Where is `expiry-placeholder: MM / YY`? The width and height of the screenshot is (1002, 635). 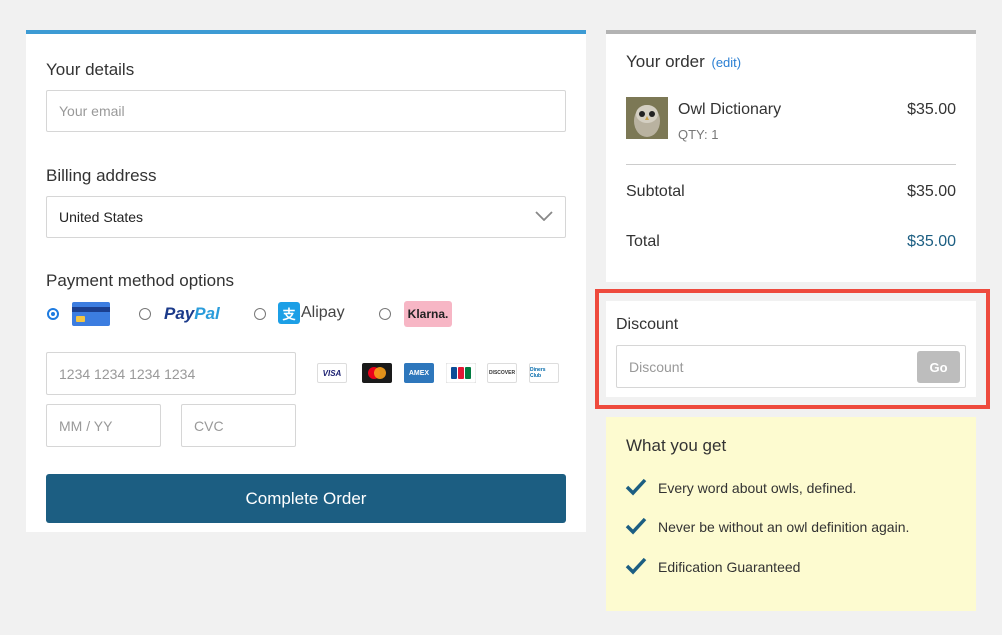
expiry-placeholder: MM / YY is located at coordinates (86, 425).